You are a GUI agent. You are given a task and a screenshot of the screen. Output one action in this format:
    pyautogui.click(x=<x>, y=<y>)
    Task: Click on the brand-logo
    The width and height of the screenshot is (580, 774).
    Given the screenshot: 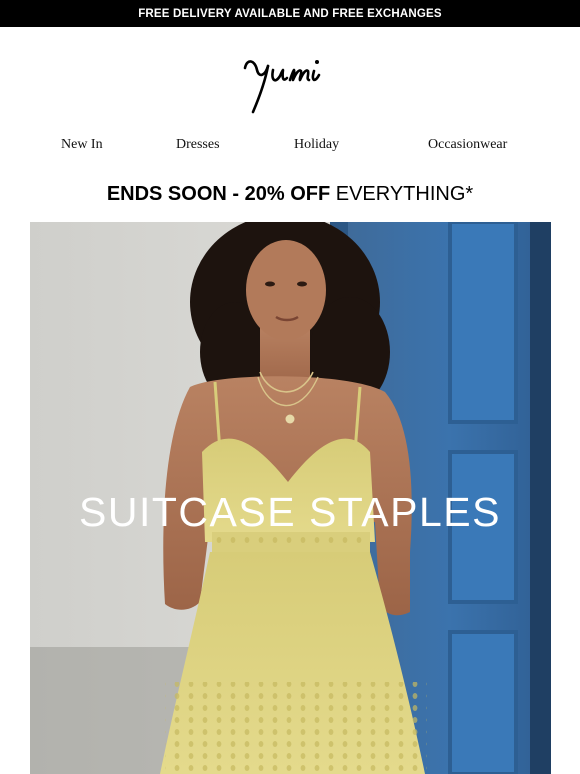 What is the action you would take?
    pyautogui.click(x=290, y=81)
    